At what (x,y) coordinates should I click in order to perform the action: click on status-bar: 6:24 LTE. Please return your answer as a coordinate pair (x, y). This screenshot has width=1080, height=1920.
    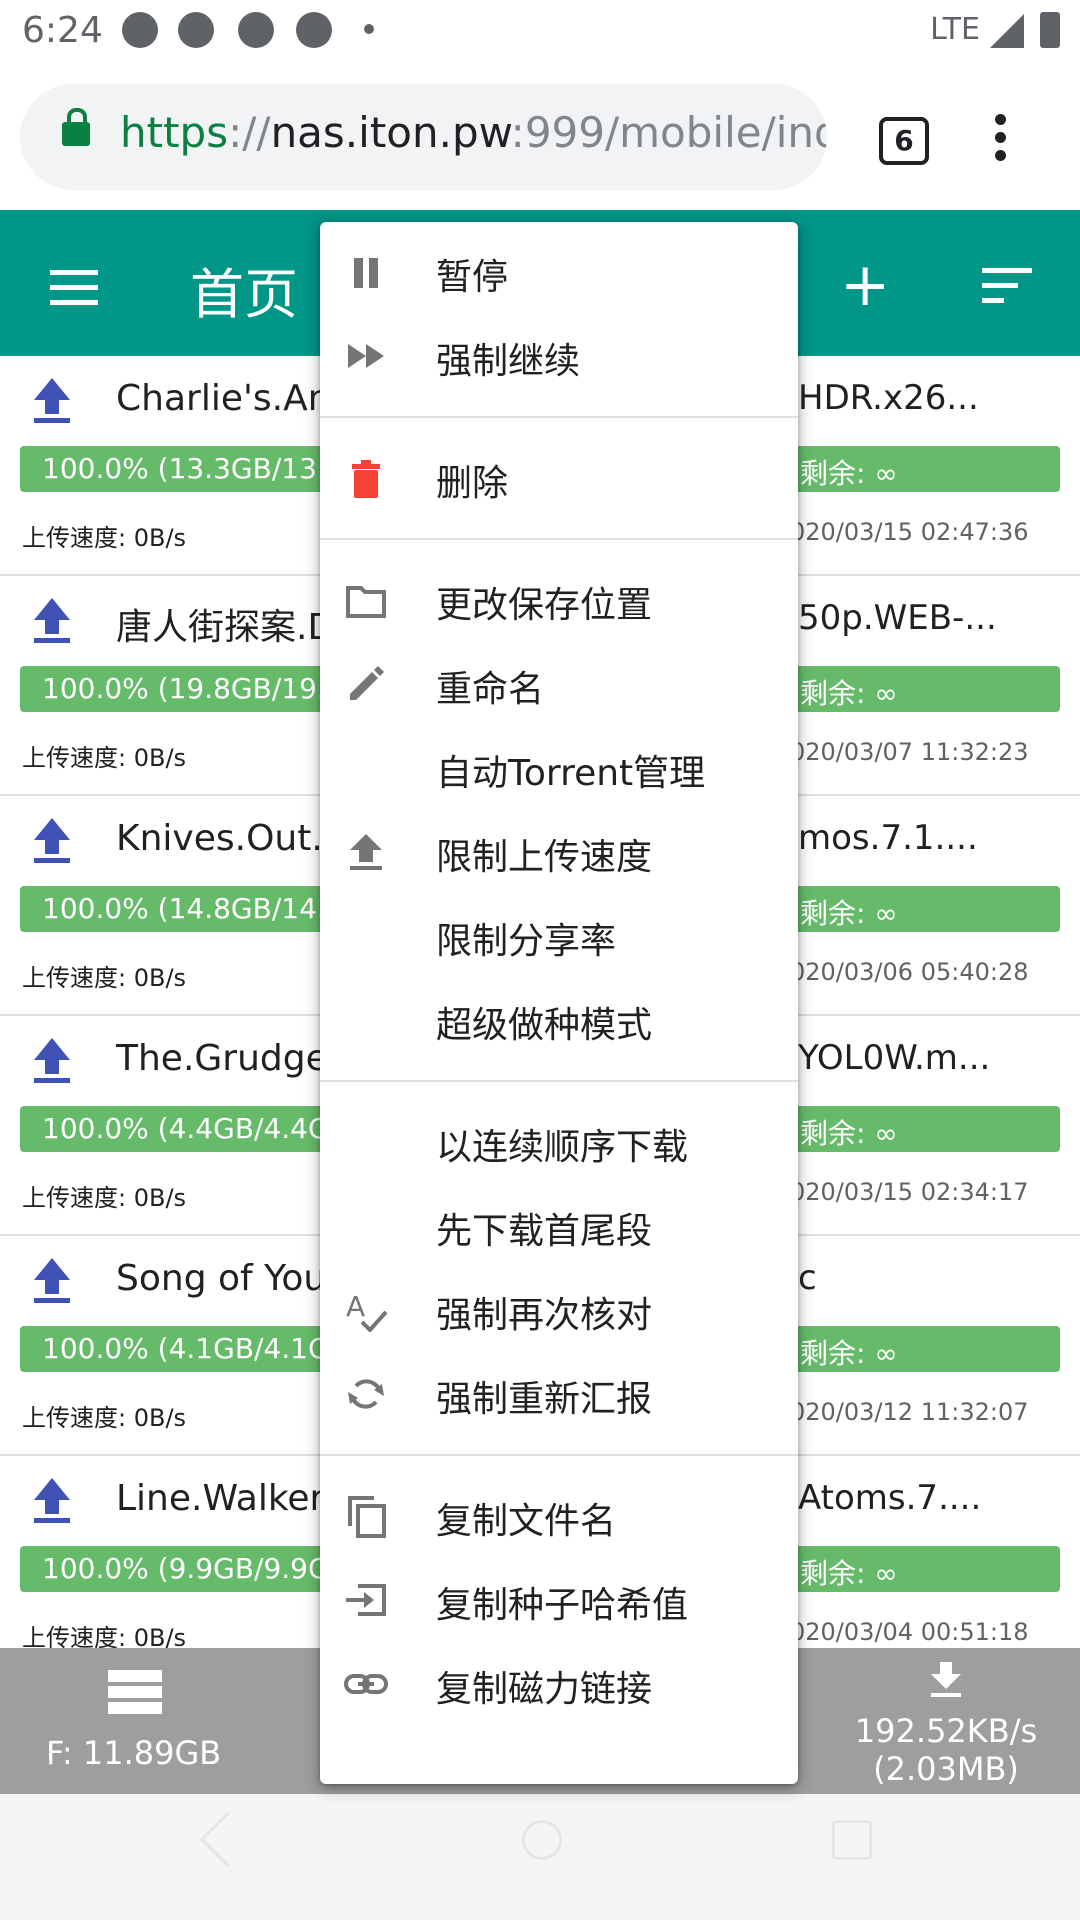
    Looking at the image, I should click on (540, 31).